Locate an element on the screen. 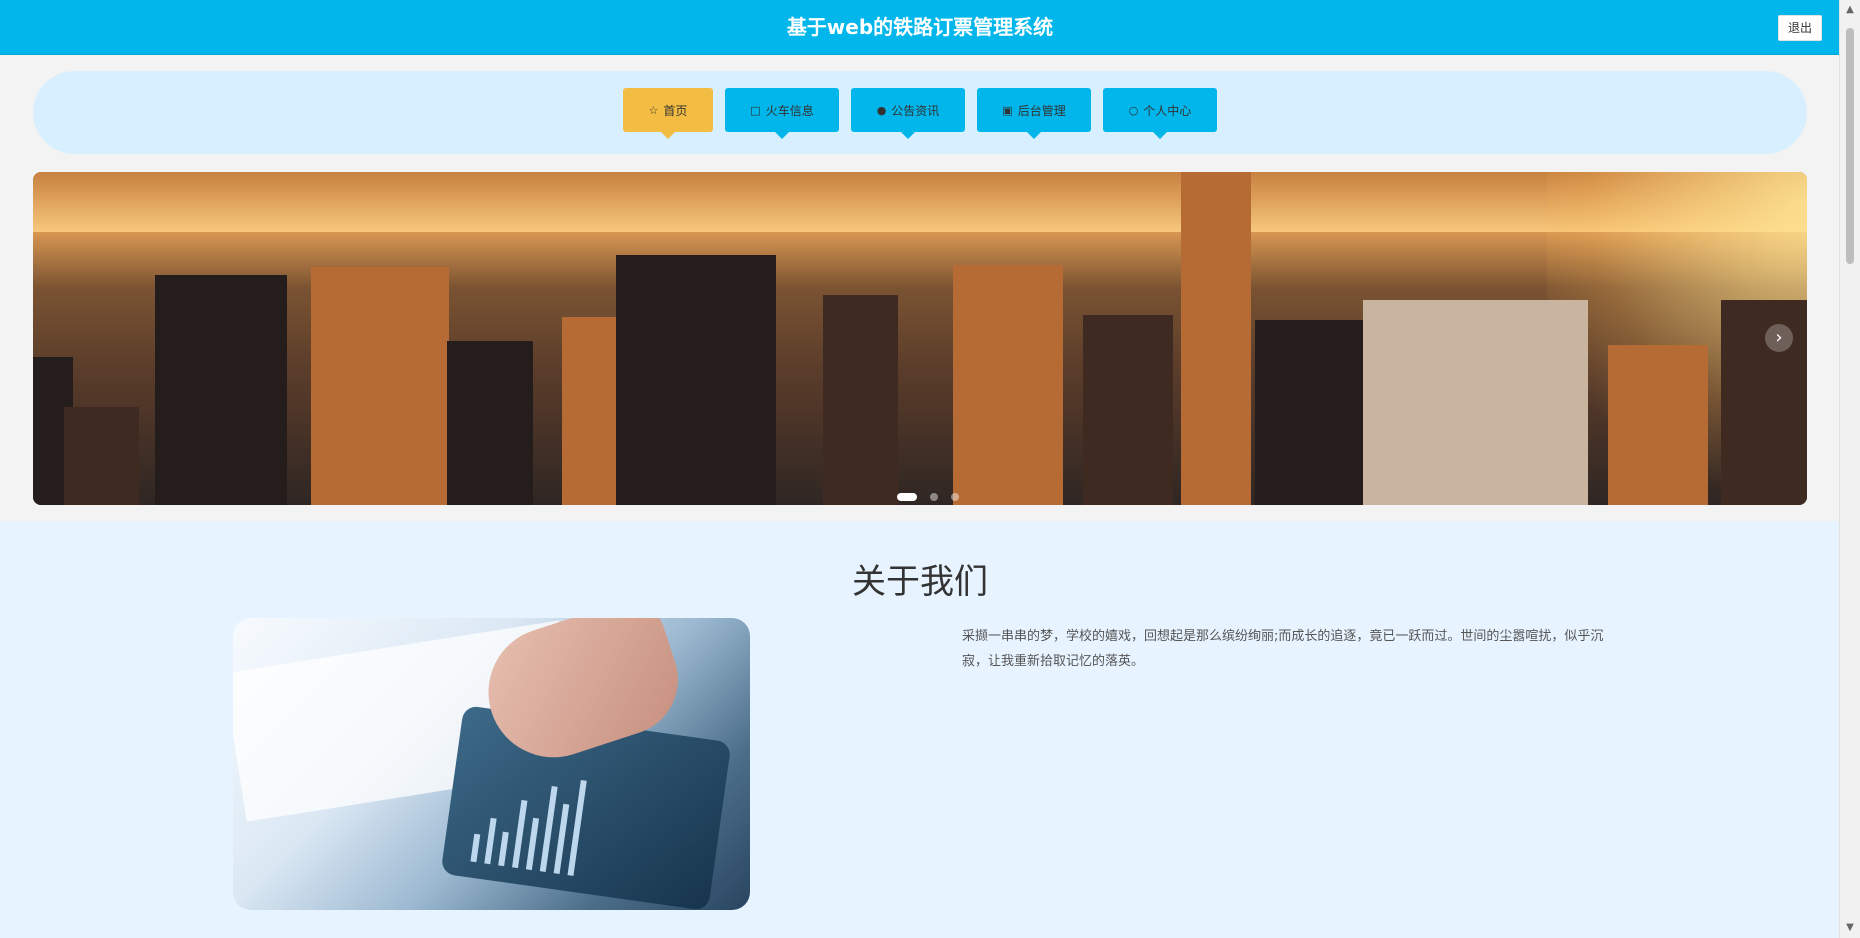 Image resolution: width=1860 pixels, height=938 pixels. about-title: 关于我们 is located at coordinates (920, 582).